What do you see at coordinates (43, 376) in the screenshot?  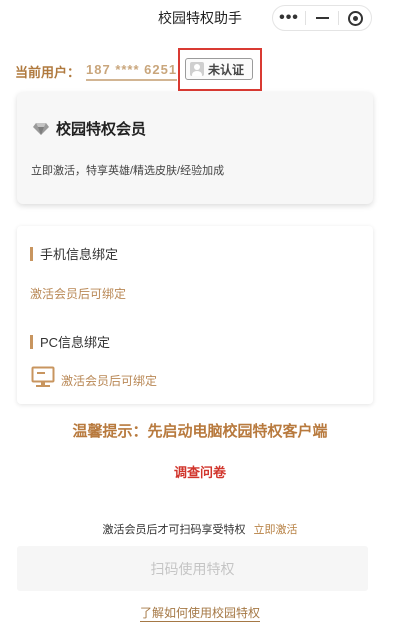 I see `monitor-icon` at bounding box center [43, 376].